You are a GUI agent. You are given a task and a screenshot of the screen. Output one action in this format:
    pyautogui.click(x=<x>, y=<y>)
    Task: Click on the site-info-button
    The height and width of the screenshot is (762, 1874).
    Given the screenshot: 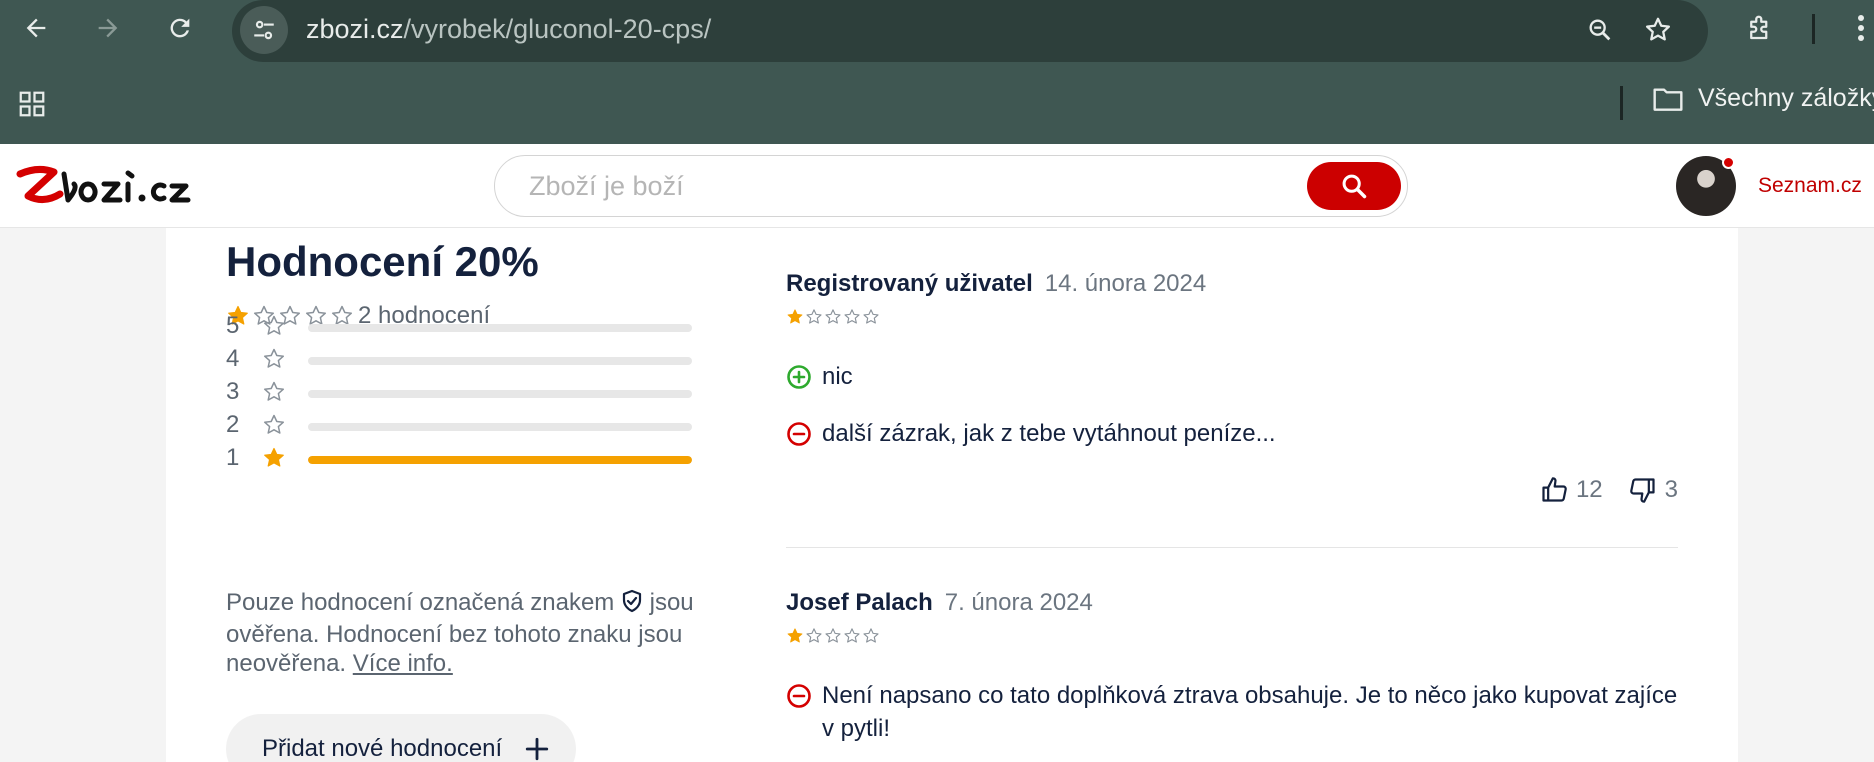 What is the action you would take?
    pyautogui.click(x=264, y=30)
    